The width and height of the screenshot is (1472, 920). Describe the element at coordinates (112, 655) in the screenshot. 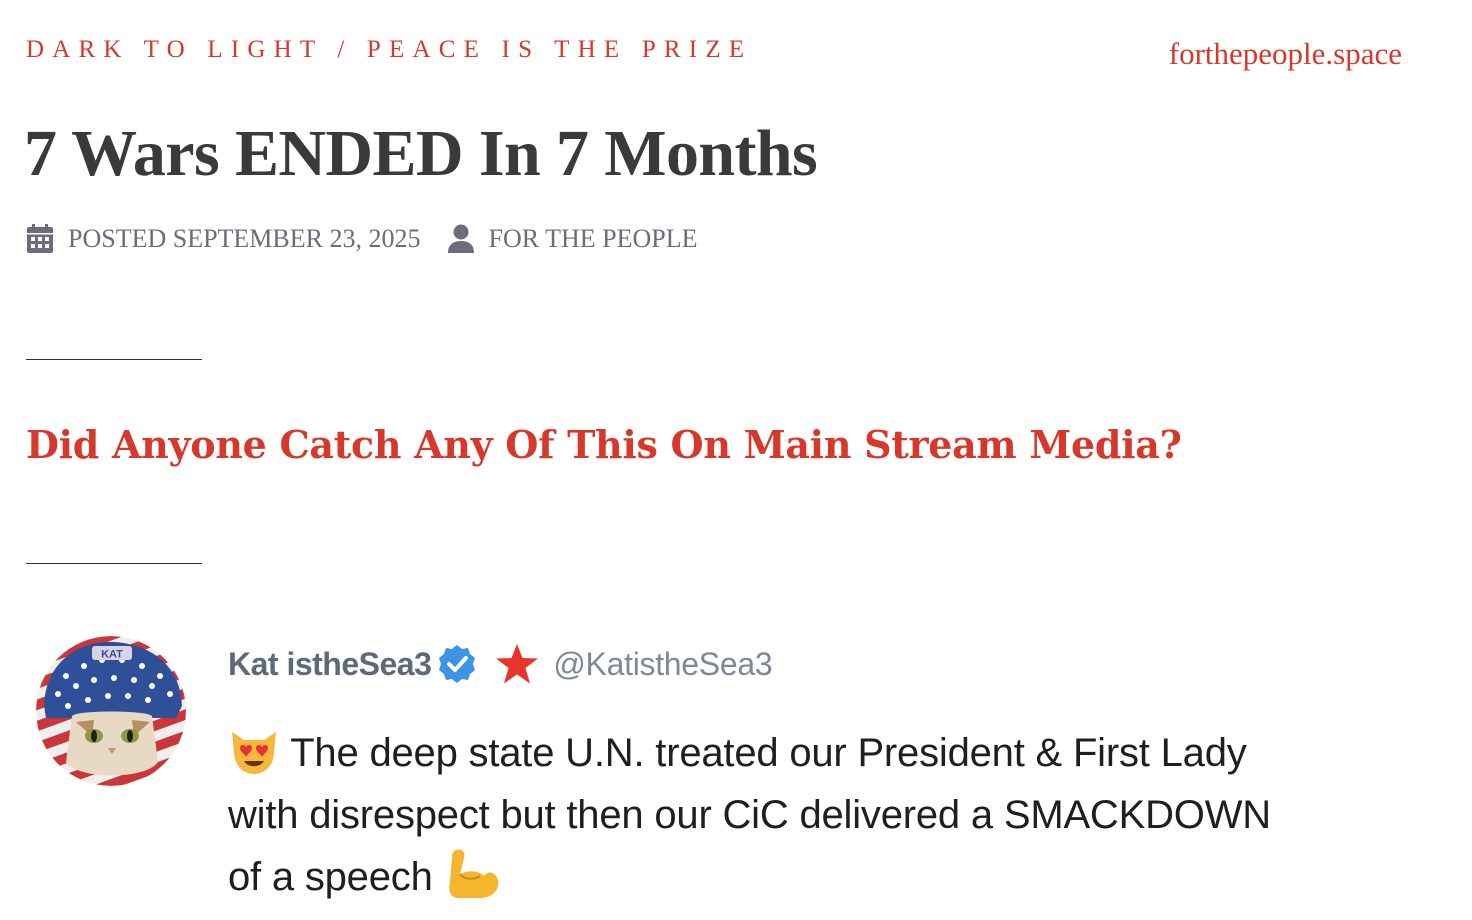

I see `svg-text: KAT` at that location.